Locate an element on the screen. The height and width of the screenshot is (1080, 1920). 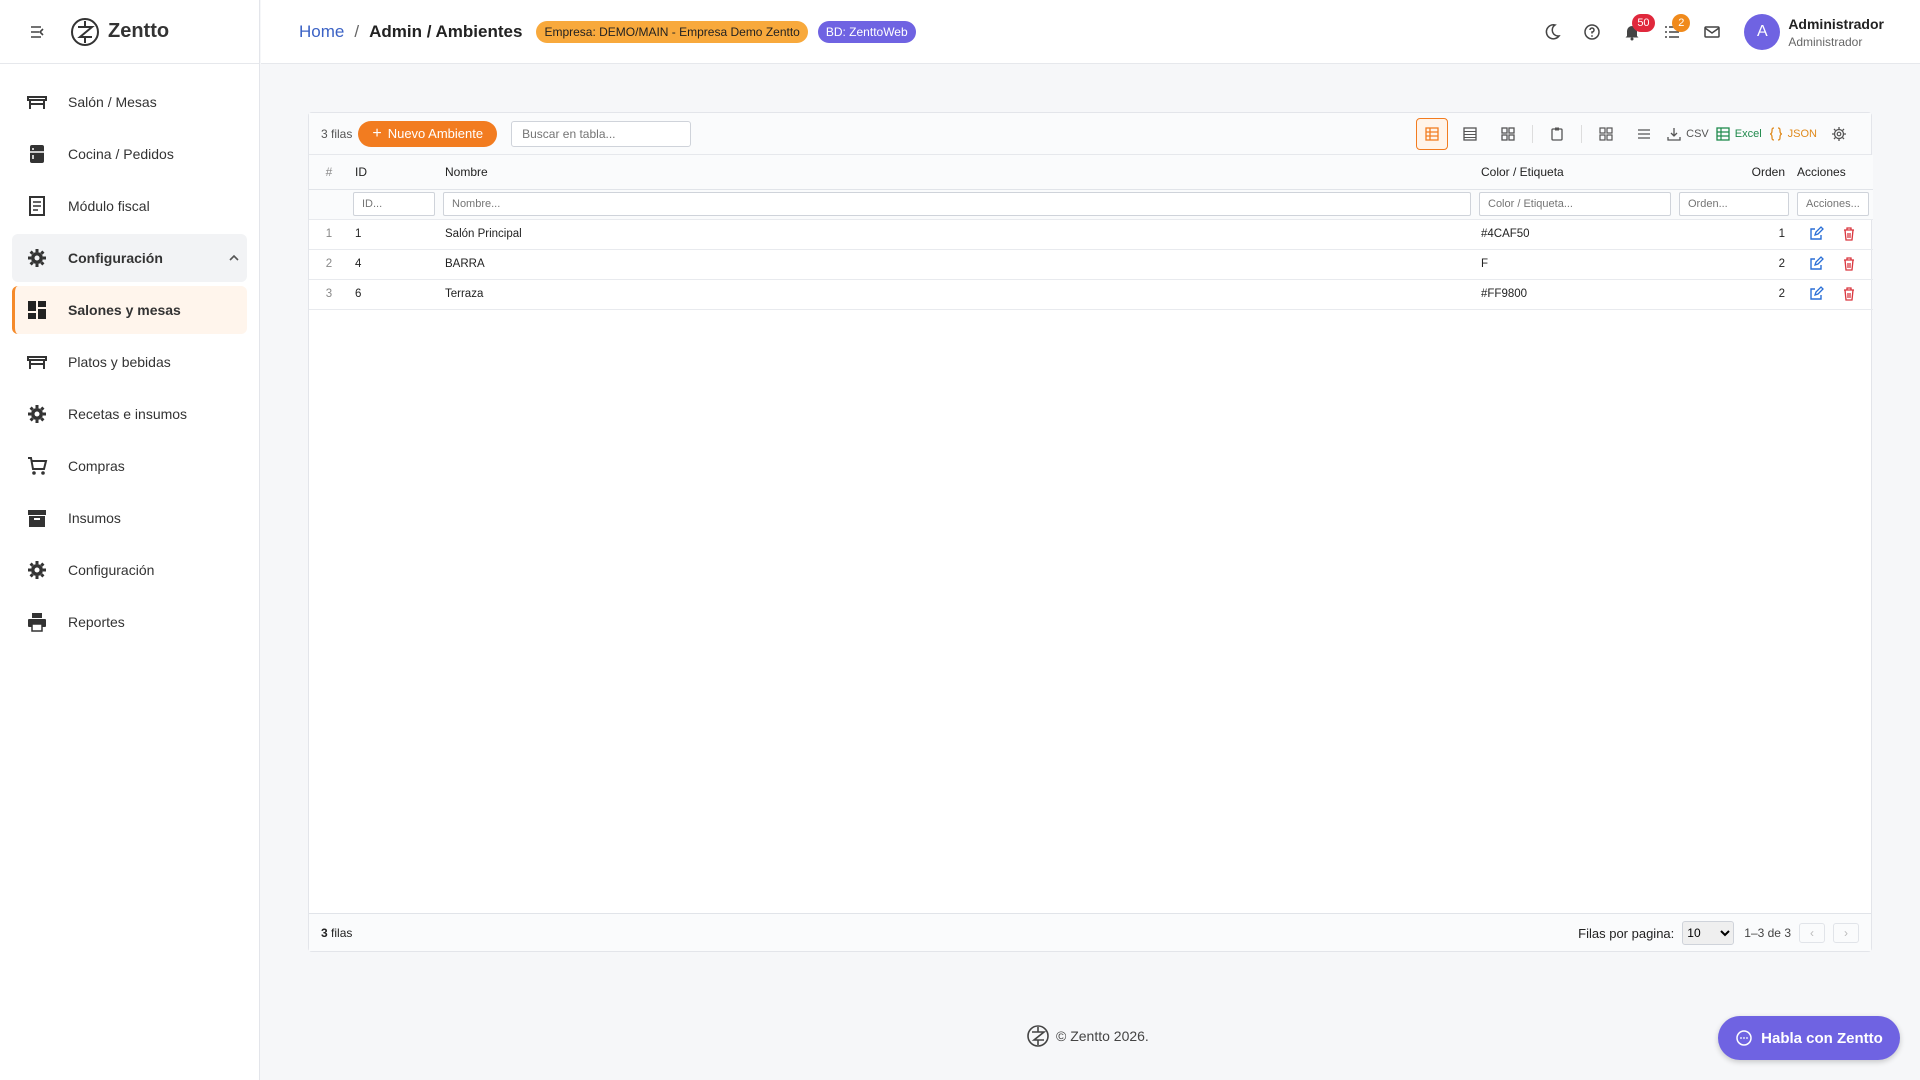
column-header-id: ID is located at coordinates (394, 172).